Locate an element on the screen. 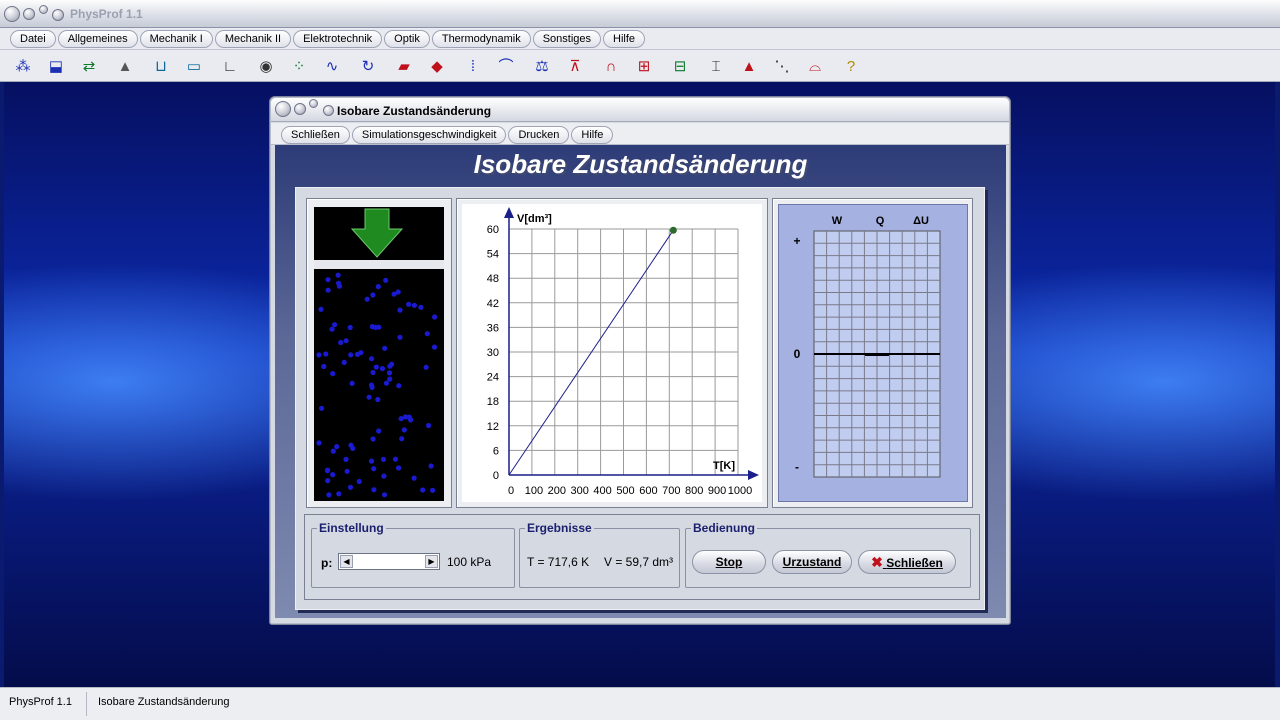  dialog-menu-drucken: Drucken is located at coordinates (539, 135).